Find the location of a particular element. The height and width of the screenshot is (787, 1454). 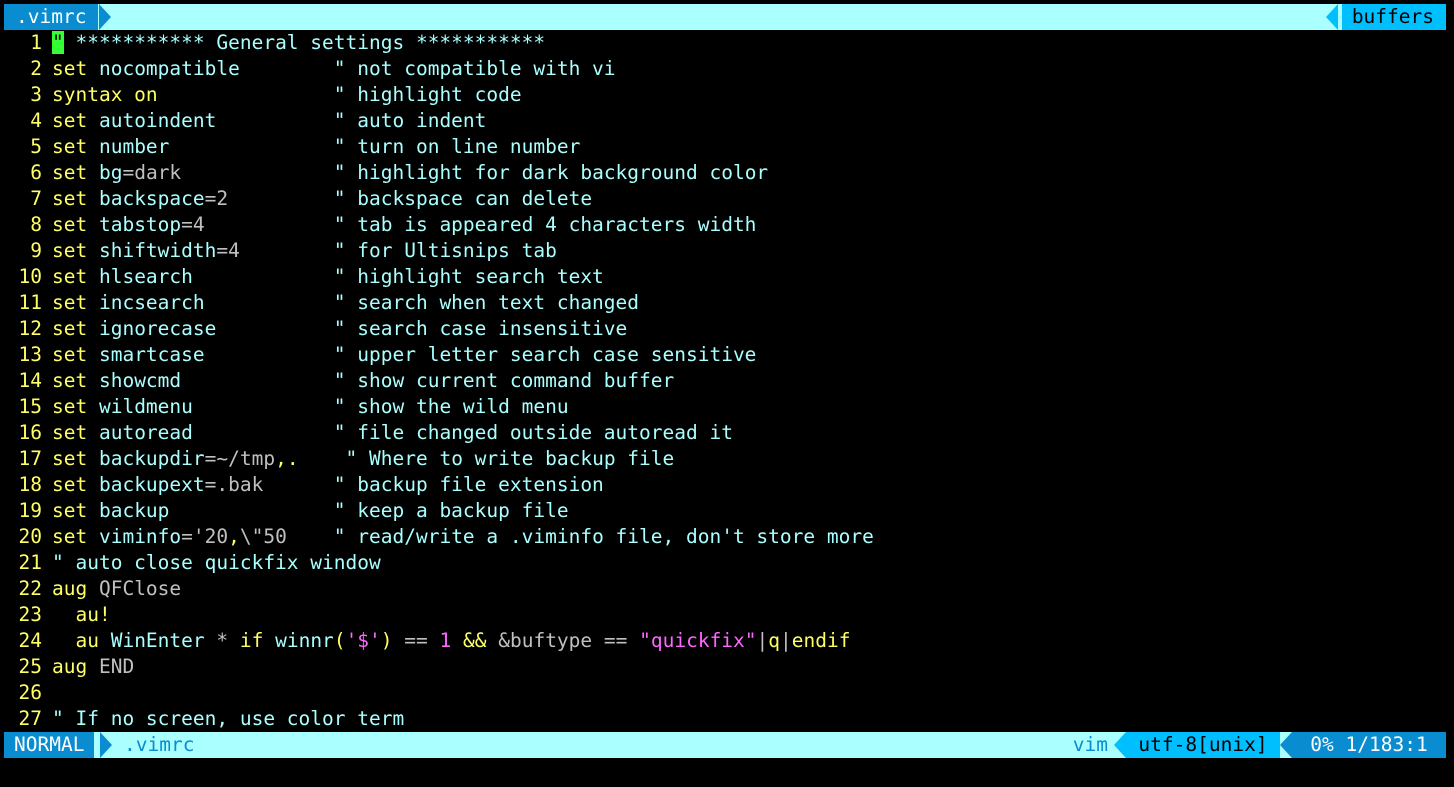

code-token: hlsearch is located at coordinates (210, 276).